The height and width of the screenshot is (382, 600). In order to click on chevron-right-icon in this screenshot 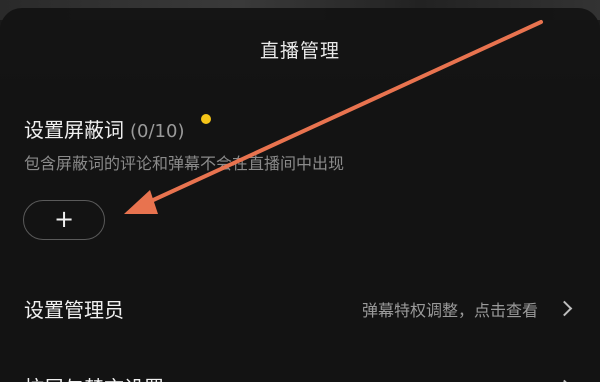, I will do `click(564, 308)`.